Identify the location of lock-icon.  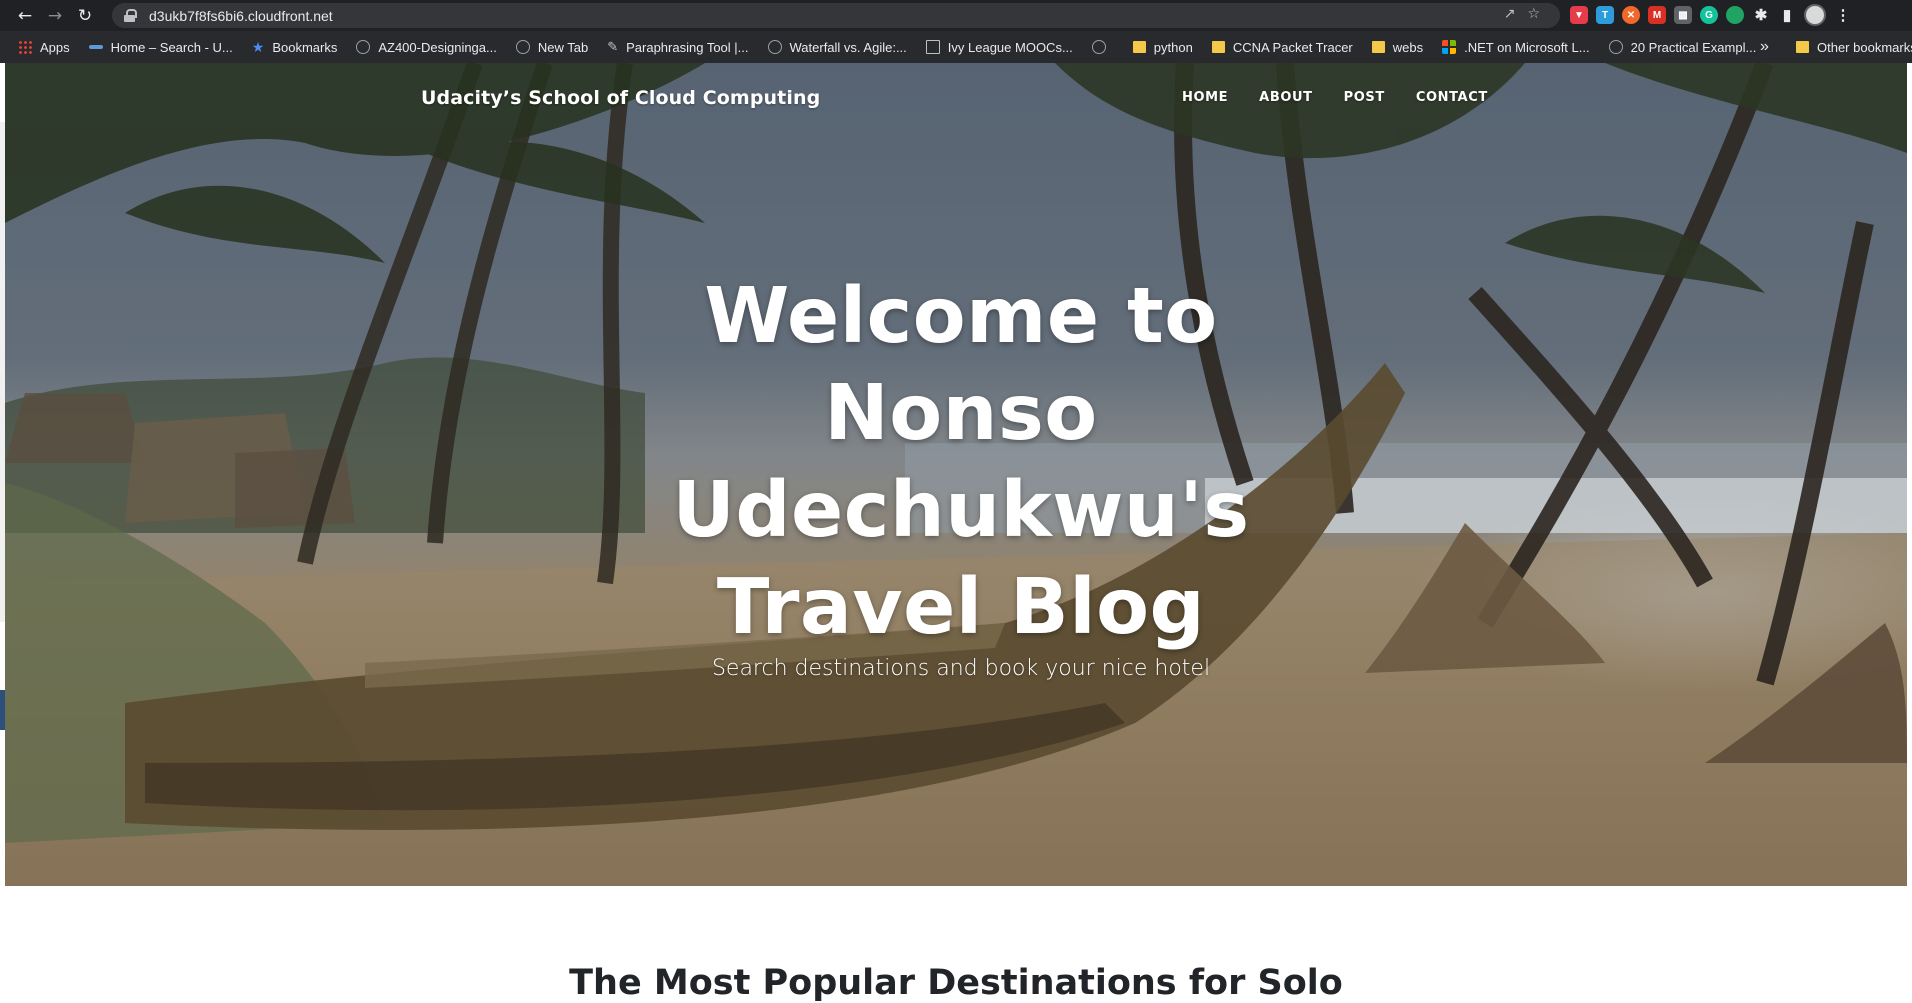
(130, 15).